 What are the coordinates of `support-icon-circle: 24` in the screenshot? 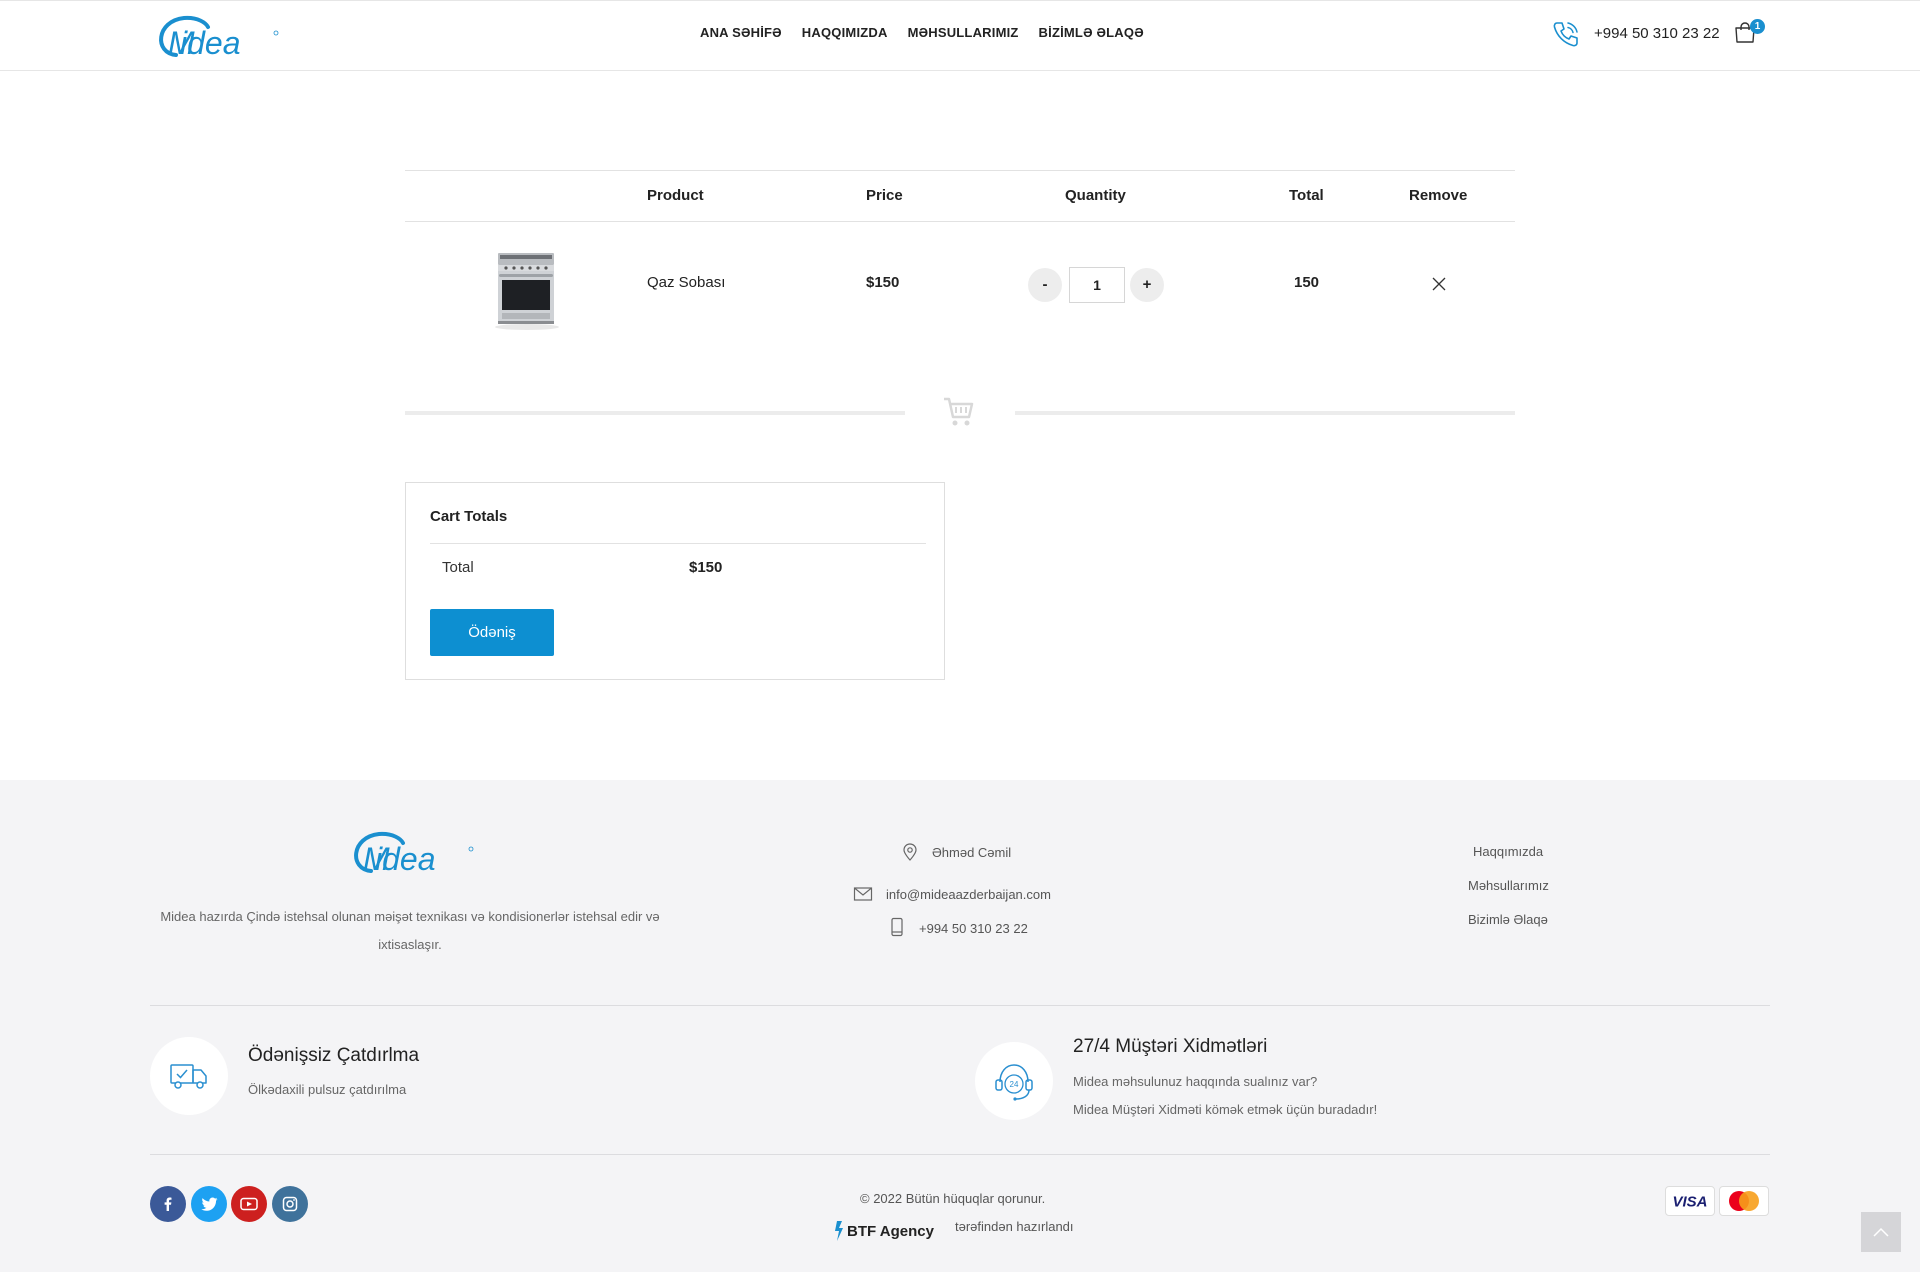 It's located at (1014, 1081).